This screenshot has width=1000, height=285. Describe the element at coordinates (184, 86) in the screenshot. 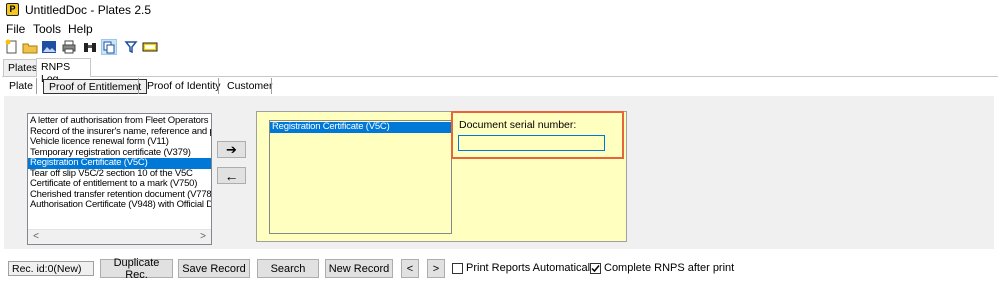

I see `tab-proof-of-identity: Proof of Identity` at that location.